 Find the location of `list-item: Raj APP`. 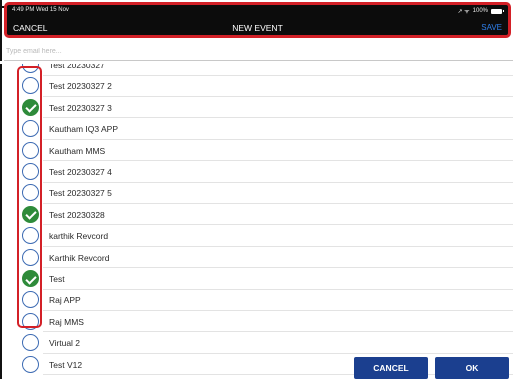

list-item: Raj APP is located at coordinates (256, 300).